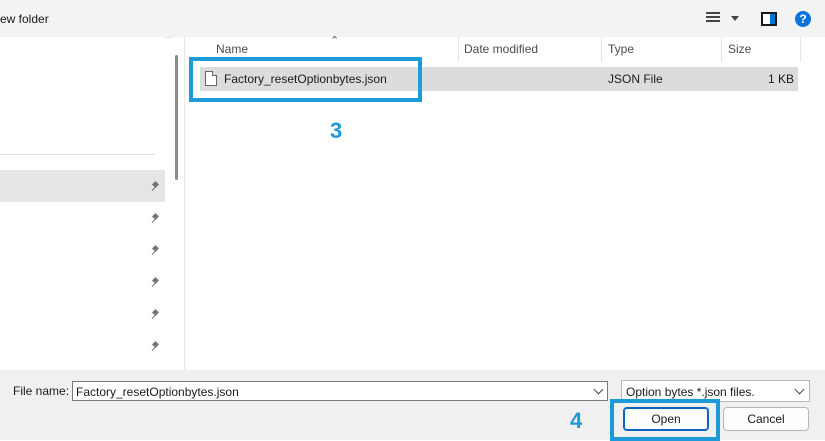 The image size is (825, 441). I want to click on file-type: JSON File, so click(635, 79).